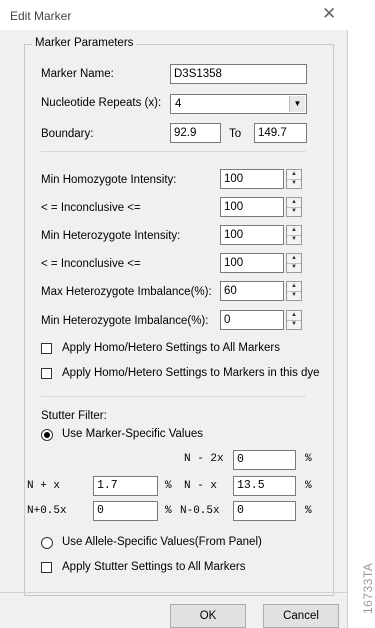  I want to click on boundary-label: Boundary:, so click(67, 134).